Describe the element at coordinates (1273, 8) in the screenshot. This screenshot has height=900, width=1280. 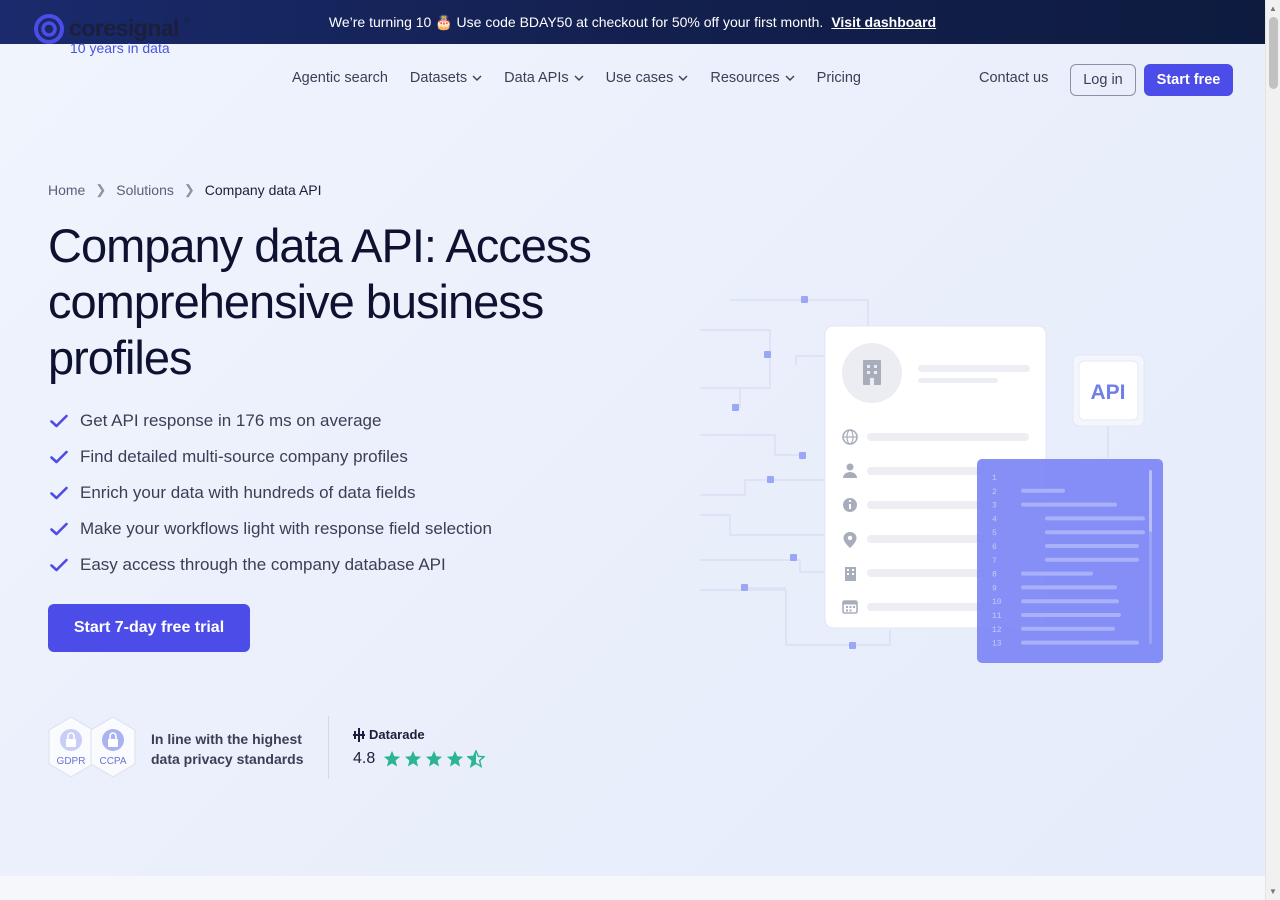
I see `scroll-up-arrow-icon: ▲` at that location.